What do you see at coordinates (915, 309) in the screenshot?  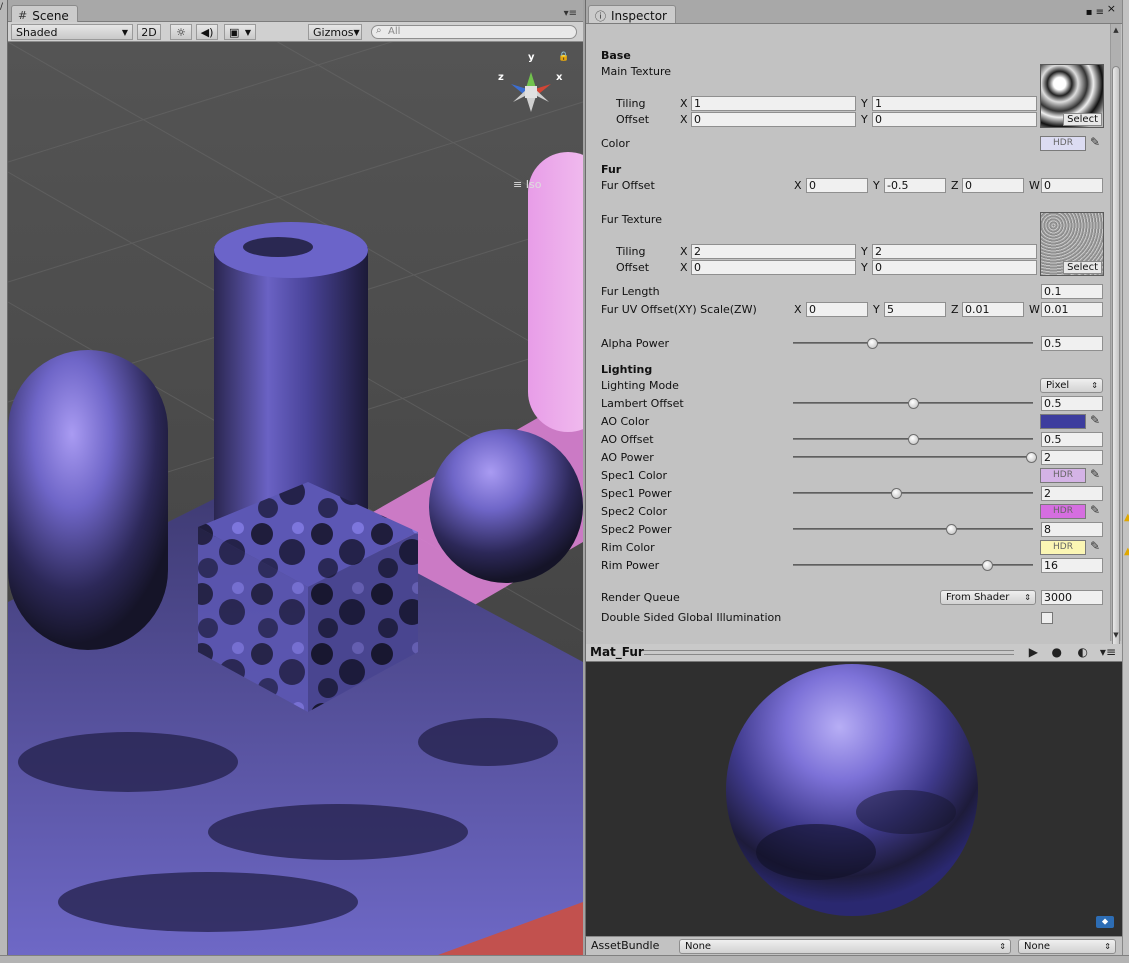 I see `fur-uv-y-field: 5` at bounding box center [915, 309].